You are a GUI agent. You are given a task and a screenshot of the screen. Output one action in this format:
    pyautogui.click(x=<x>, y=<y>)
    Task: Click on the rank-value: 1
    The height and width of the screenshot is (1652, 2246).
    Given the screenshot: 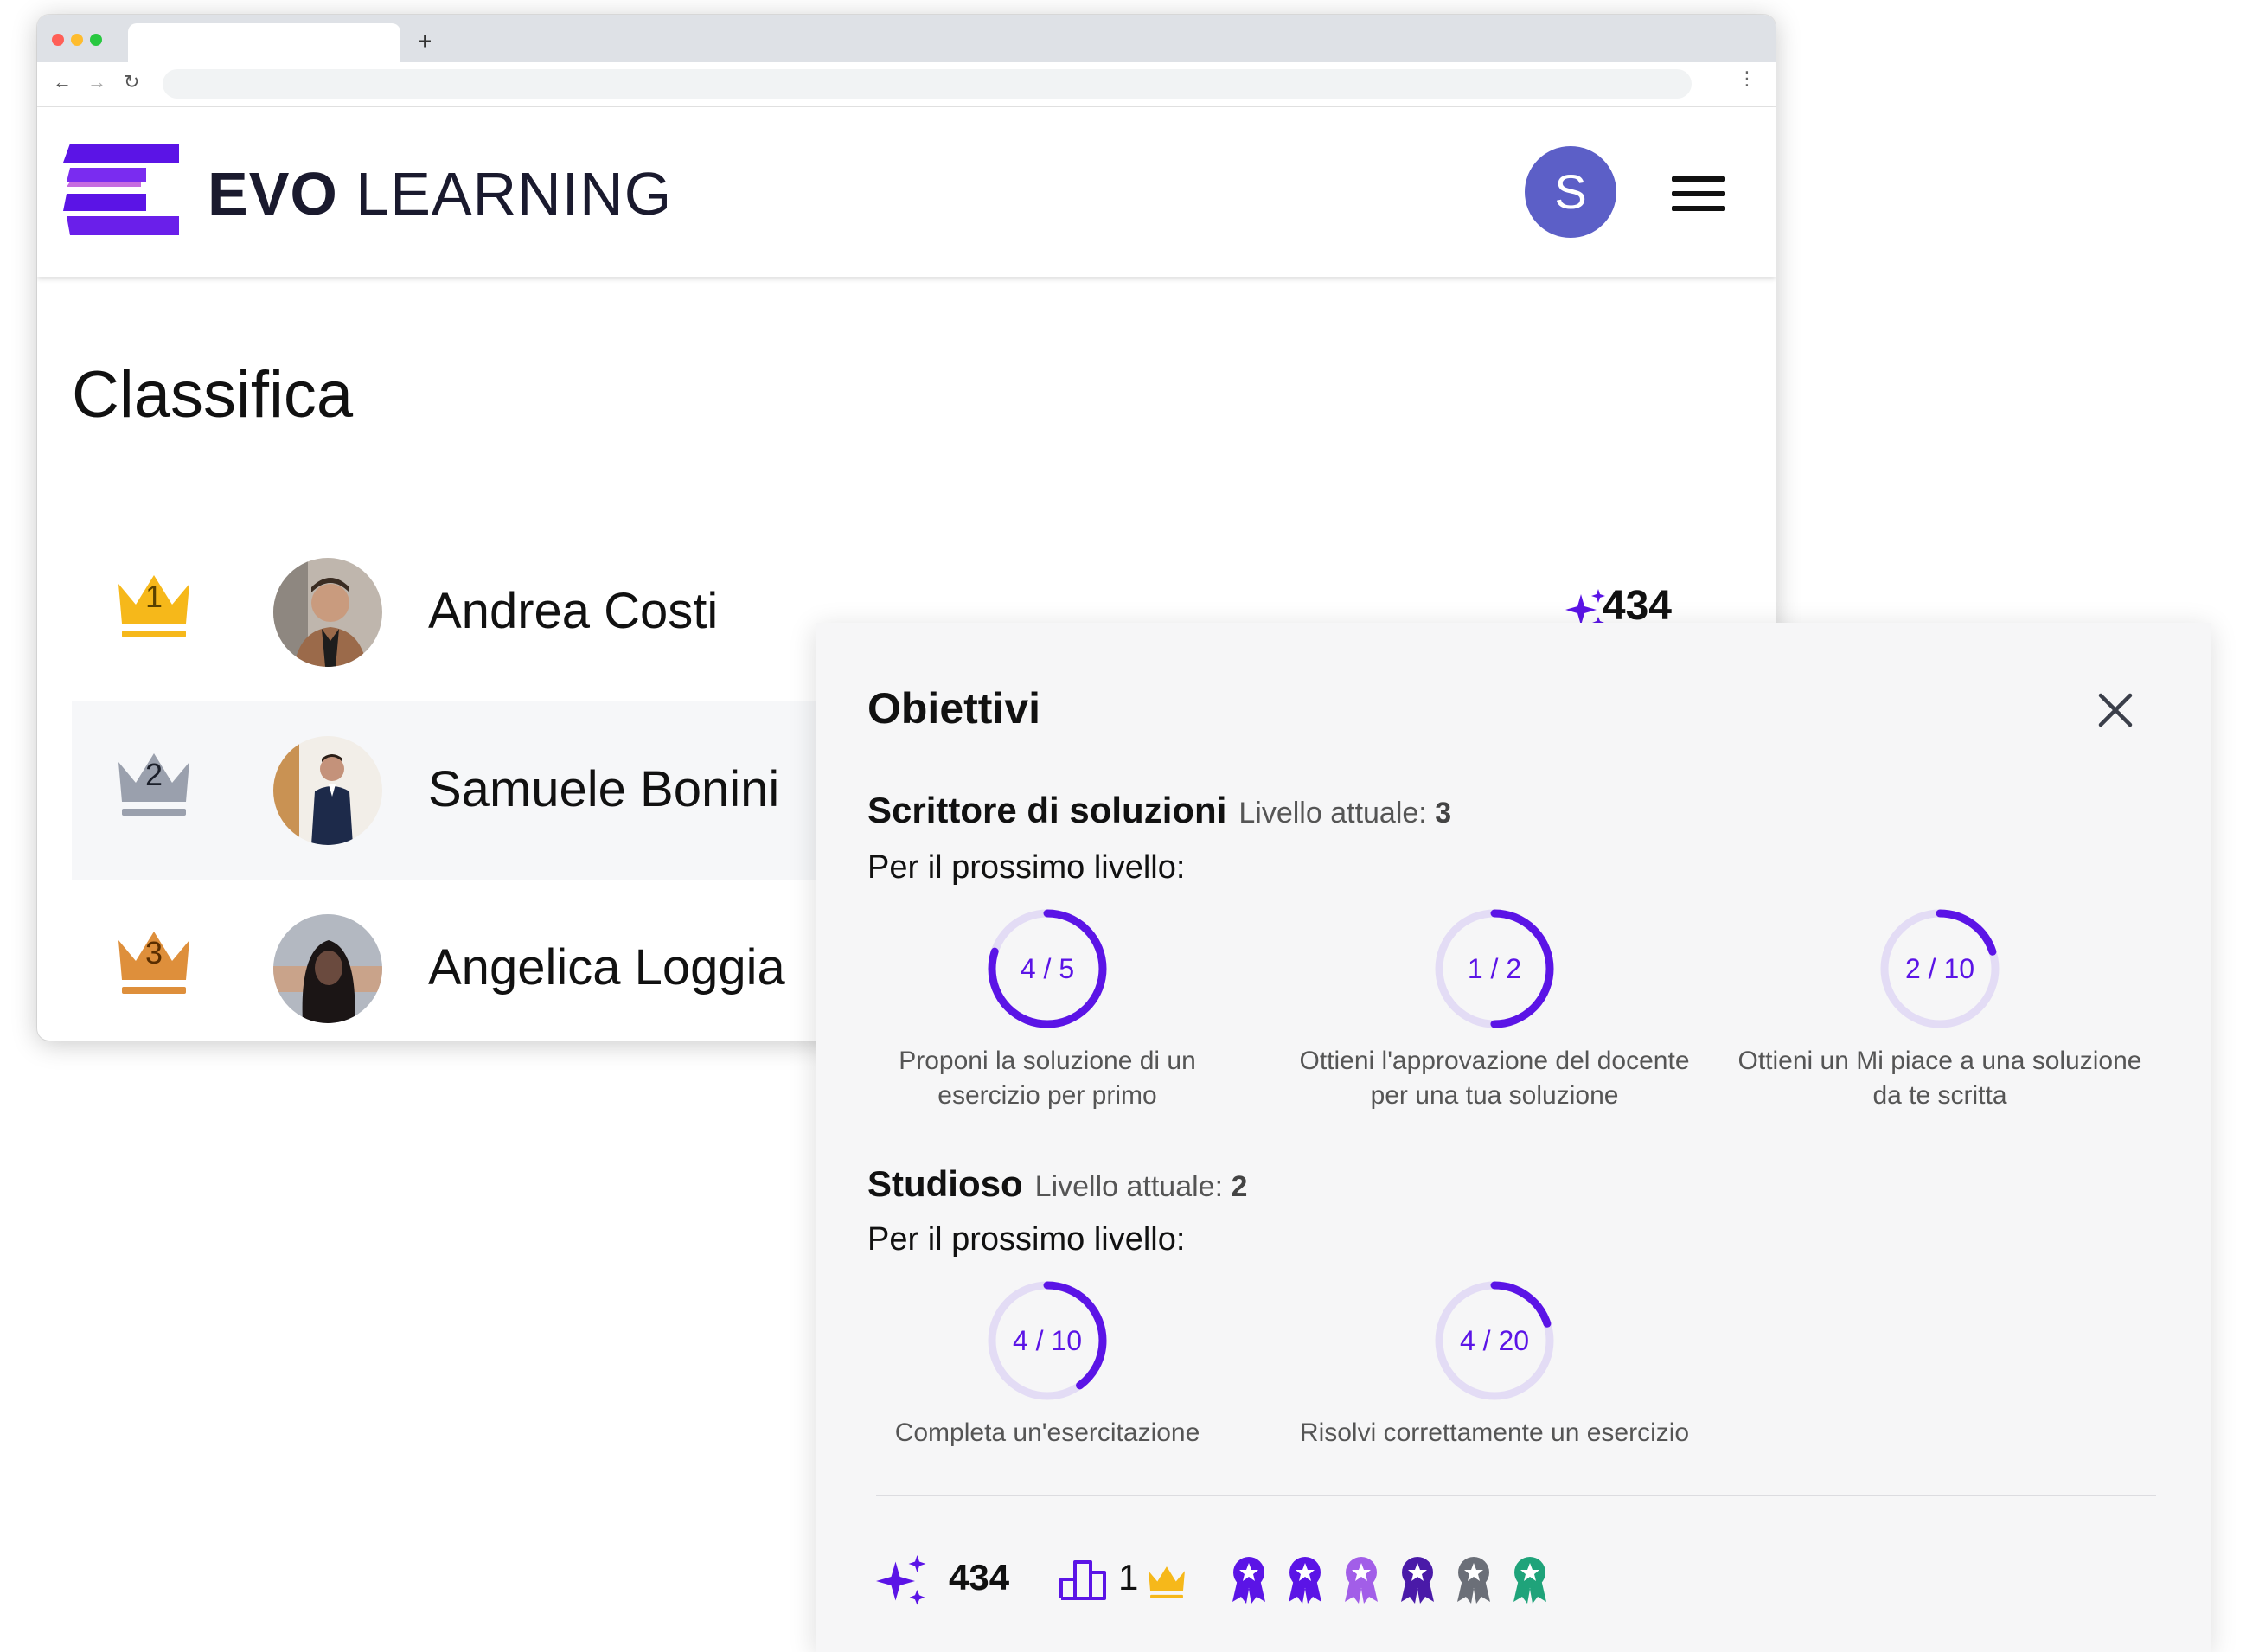 What is the action you would take?
    pyautogui.click(x=1128, y=1577)
    